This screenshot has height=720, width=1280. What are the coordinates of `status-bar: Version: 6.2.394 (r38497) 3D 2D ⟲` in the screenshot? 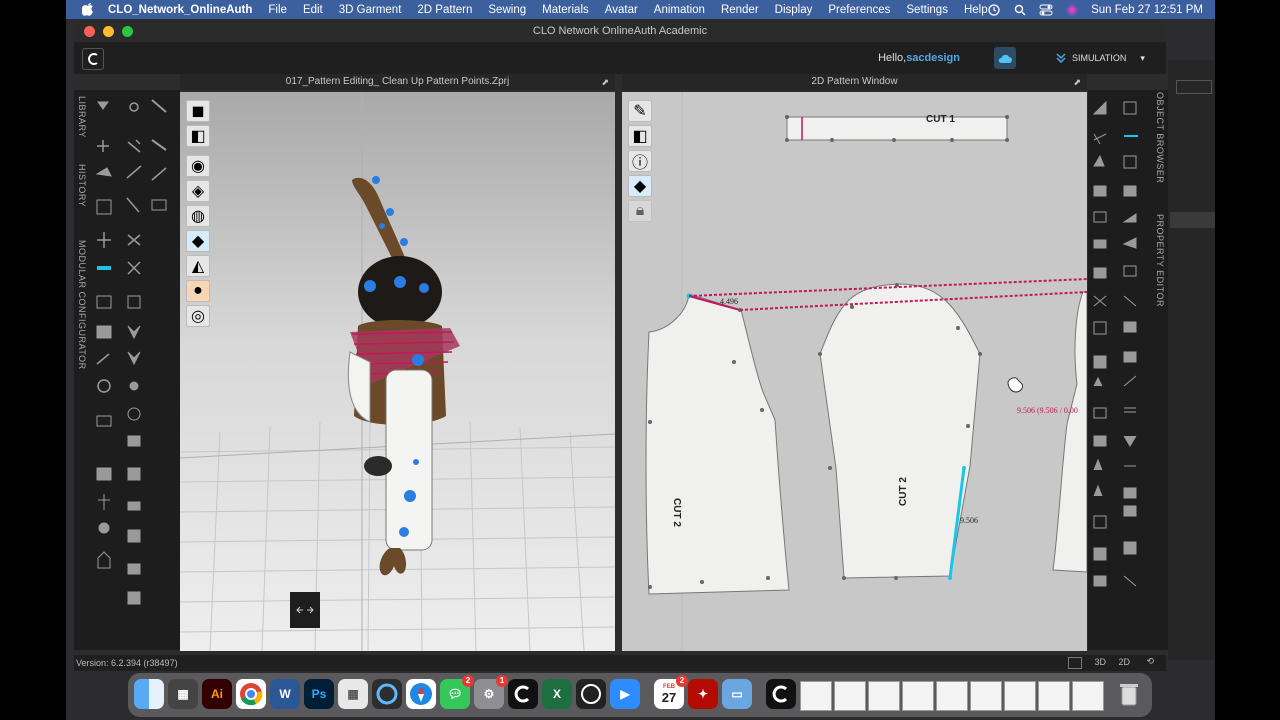 It's located at (620, 663).